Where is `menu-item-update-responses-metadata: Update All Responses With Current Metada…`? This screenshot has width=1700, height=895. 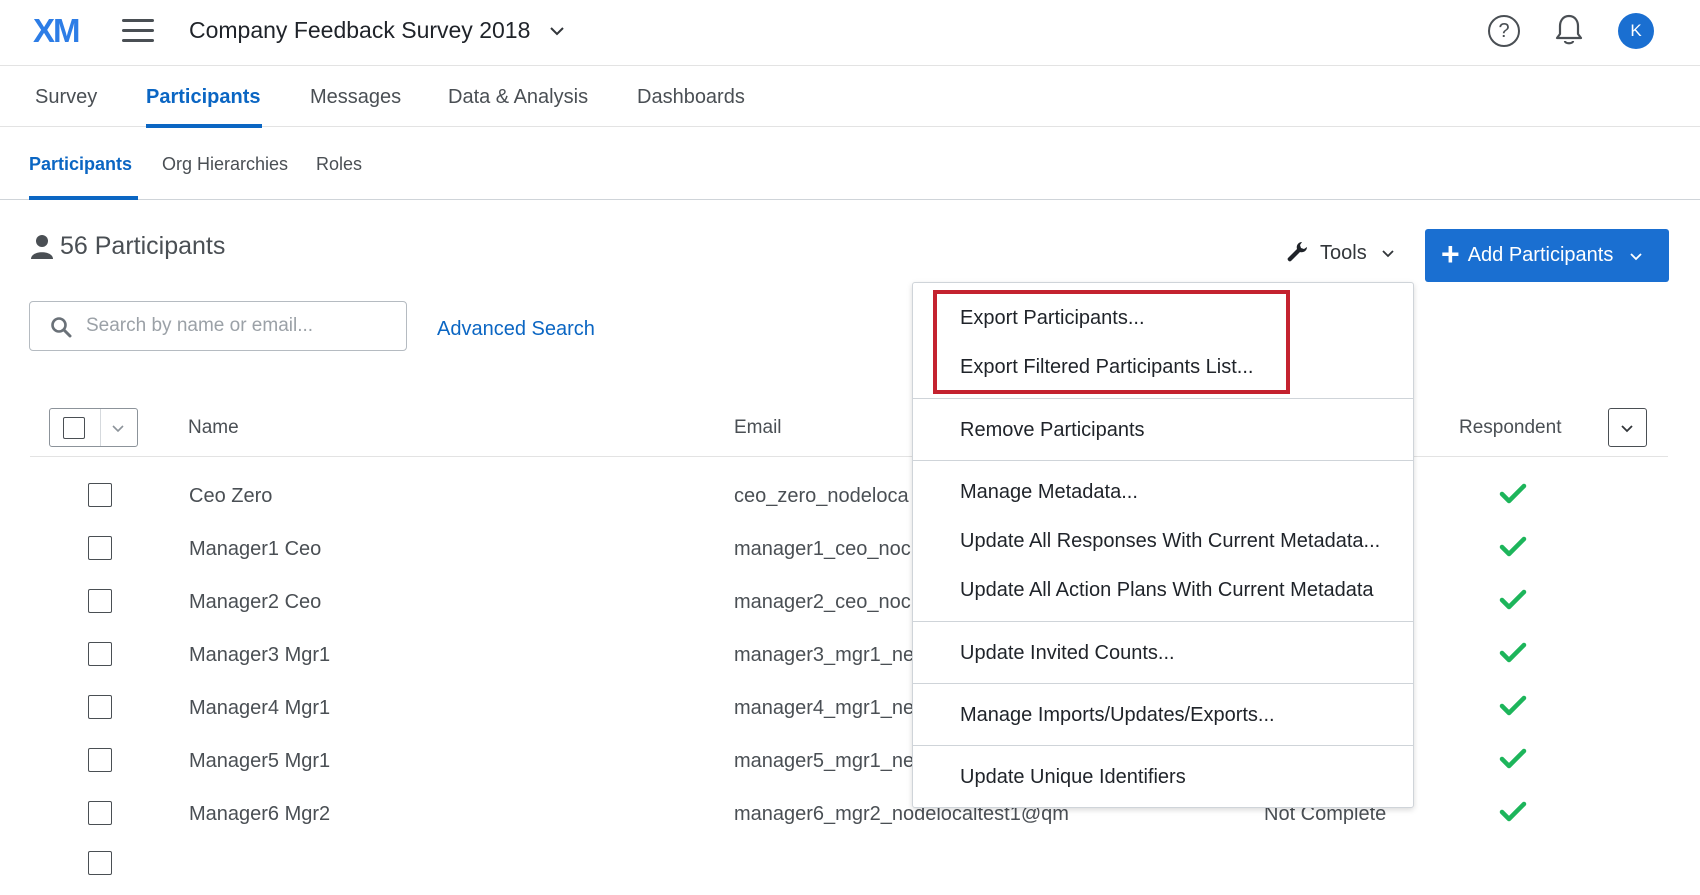 menu-item-update-responses-metadata: Update All Responses With Current Metada… is located at coordinates (1170, 541).